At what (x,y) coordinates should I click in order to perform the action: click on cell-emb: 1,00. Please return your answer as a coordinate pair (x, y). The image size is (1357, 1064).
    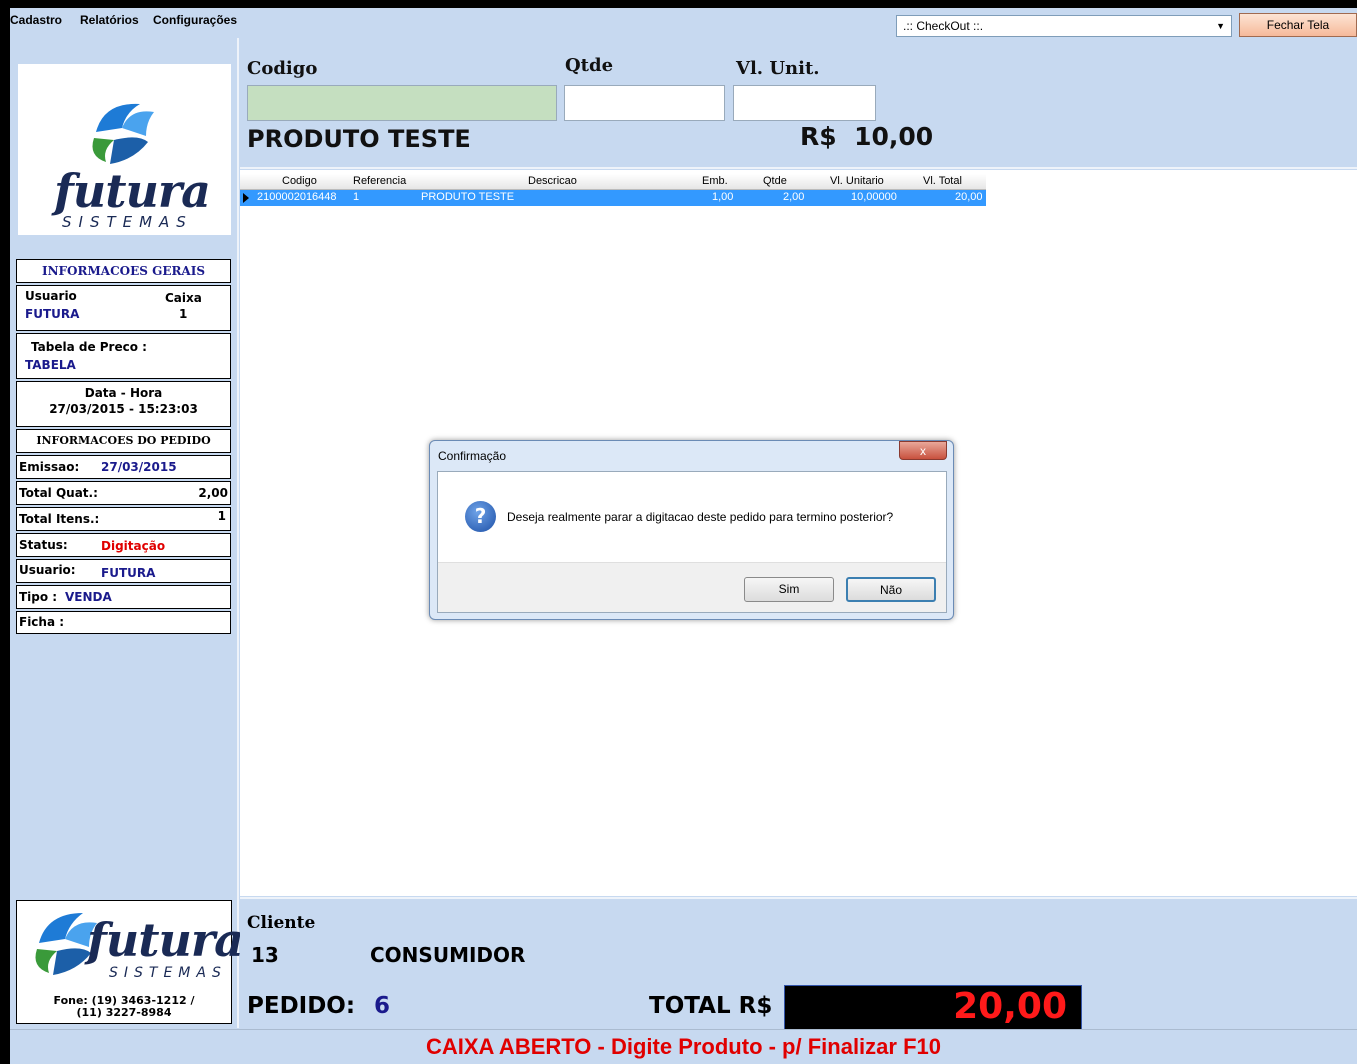
    Looking at the image, I should click on (723, 197).